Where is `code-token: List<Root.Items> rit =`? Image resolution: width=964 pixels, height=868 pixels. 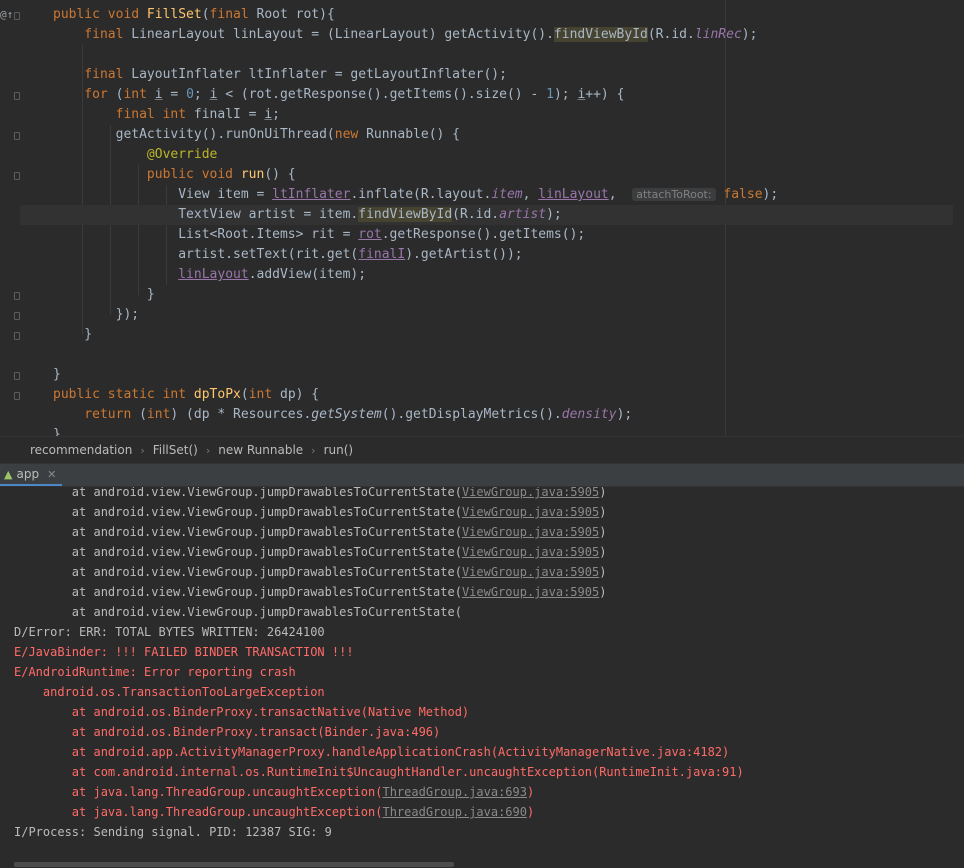 code-token: List<Root.Items> rit = is located at coordinates (206, 234).